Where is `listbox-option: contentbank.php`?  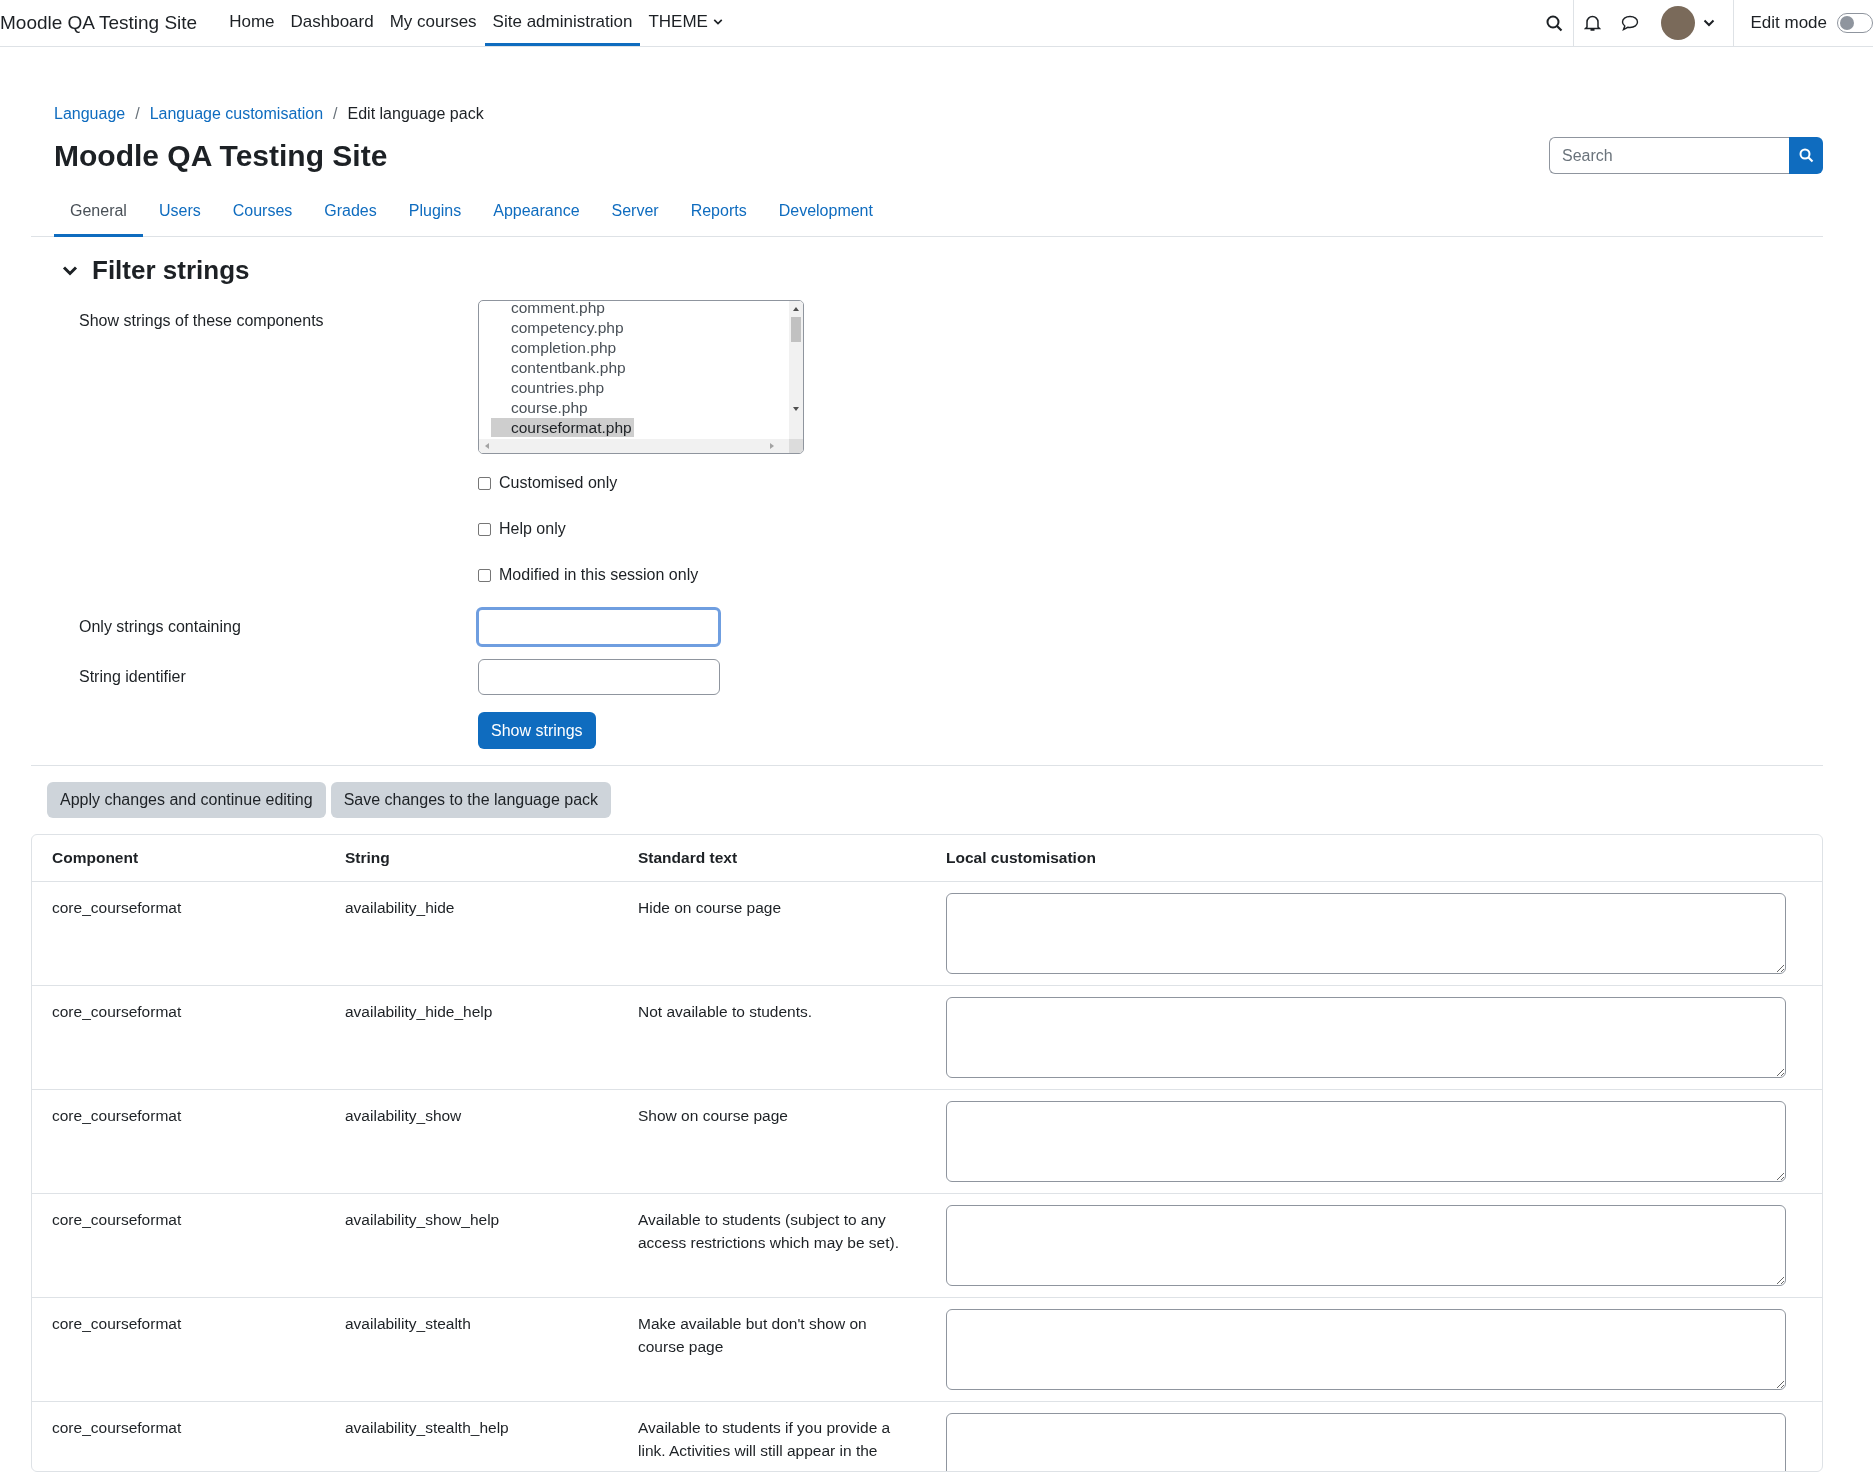
listbox-option: contentbank.php is located at coordinates (559, 367).